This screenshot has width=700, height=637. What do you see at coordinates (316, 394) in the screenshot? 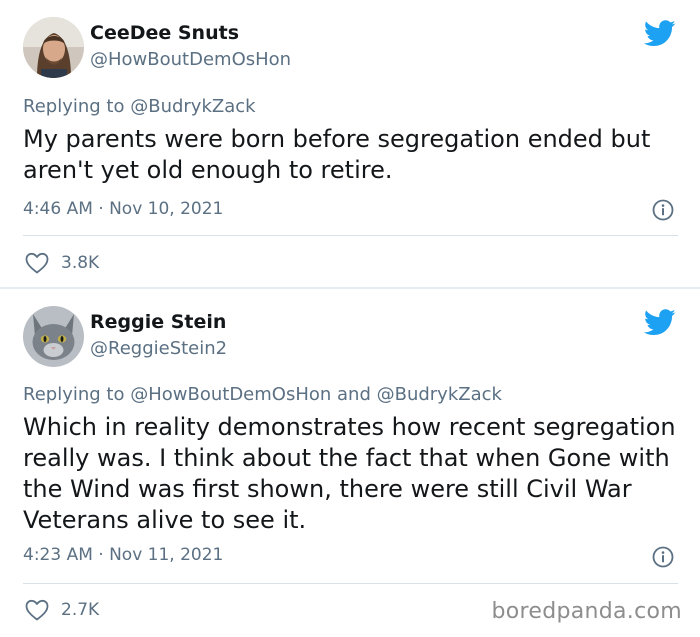
I see `reply-mention-link: @HowBoutDemOsHon and @BudrykZack` at bounding box center [316, 394].